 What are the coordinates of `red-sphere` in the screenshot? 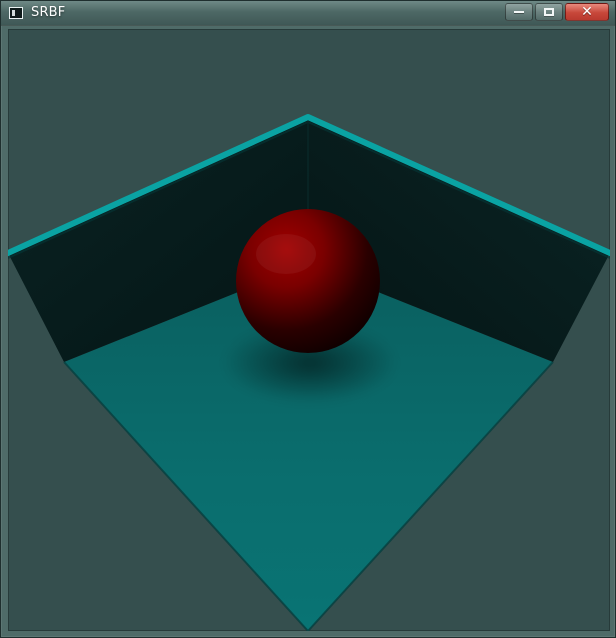 It's located at (308, 281).